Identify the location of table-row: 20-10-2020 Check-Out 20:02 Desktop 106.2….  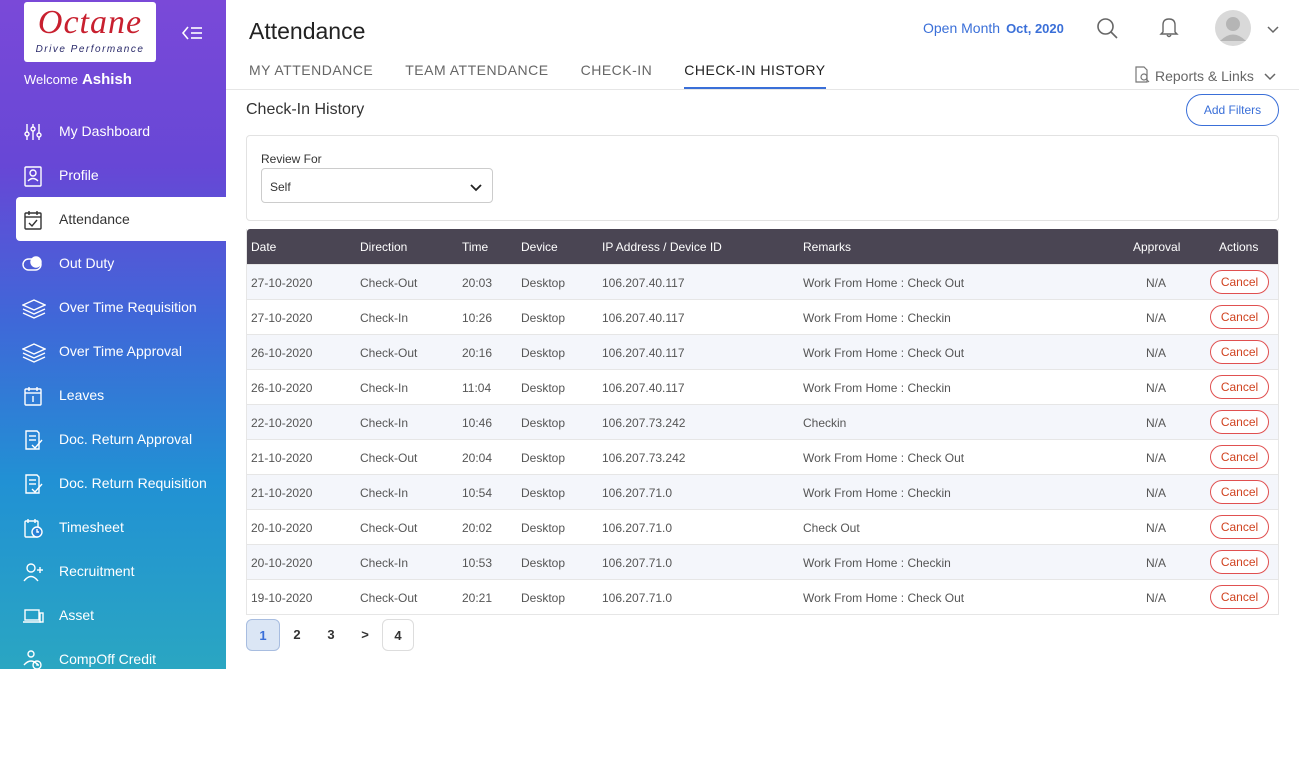
(762, 526).